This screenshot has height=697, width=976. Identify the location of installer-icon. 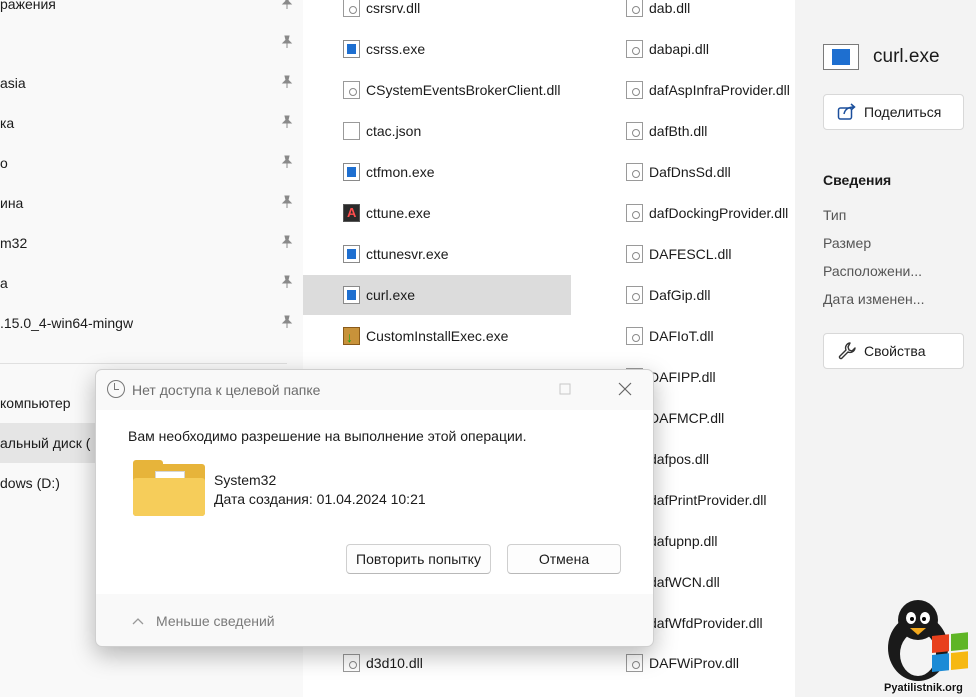
(351, 336).